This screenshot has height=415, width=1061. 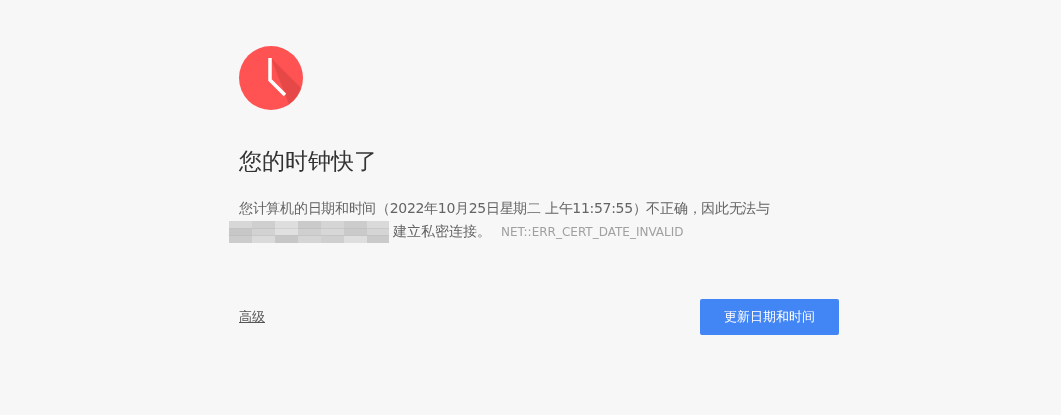 I want to click on update-date-time-button: 更新日期和时间, so click(x=769, y=317).